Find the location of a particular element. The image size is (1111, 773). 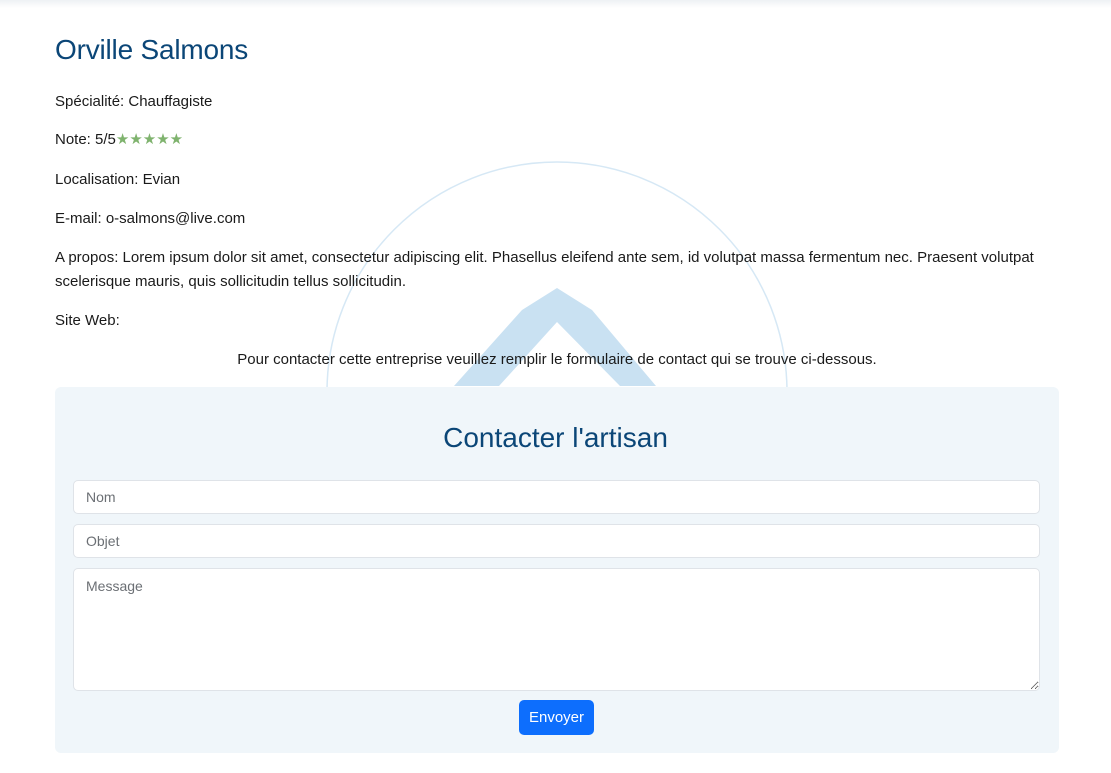

specialty-line: Spécialité: Chauffagiste is located at coordinates (133, 102).